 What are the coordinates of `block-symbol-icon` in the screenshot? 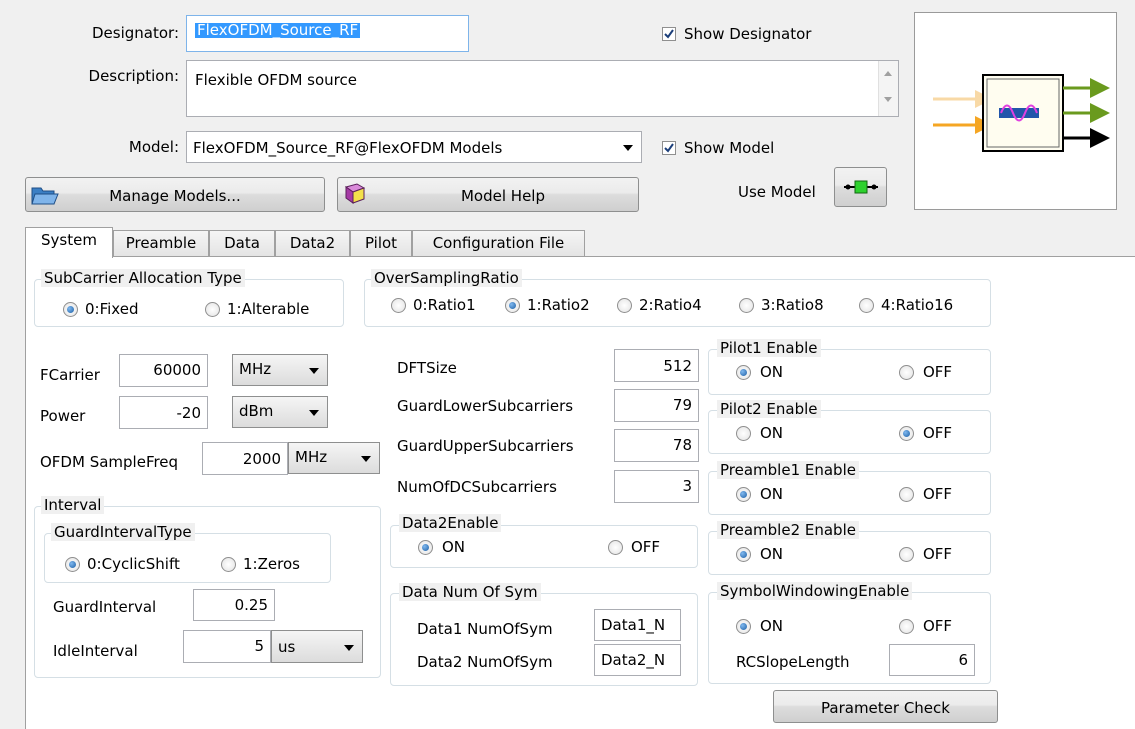 It's located at (1021, 113).